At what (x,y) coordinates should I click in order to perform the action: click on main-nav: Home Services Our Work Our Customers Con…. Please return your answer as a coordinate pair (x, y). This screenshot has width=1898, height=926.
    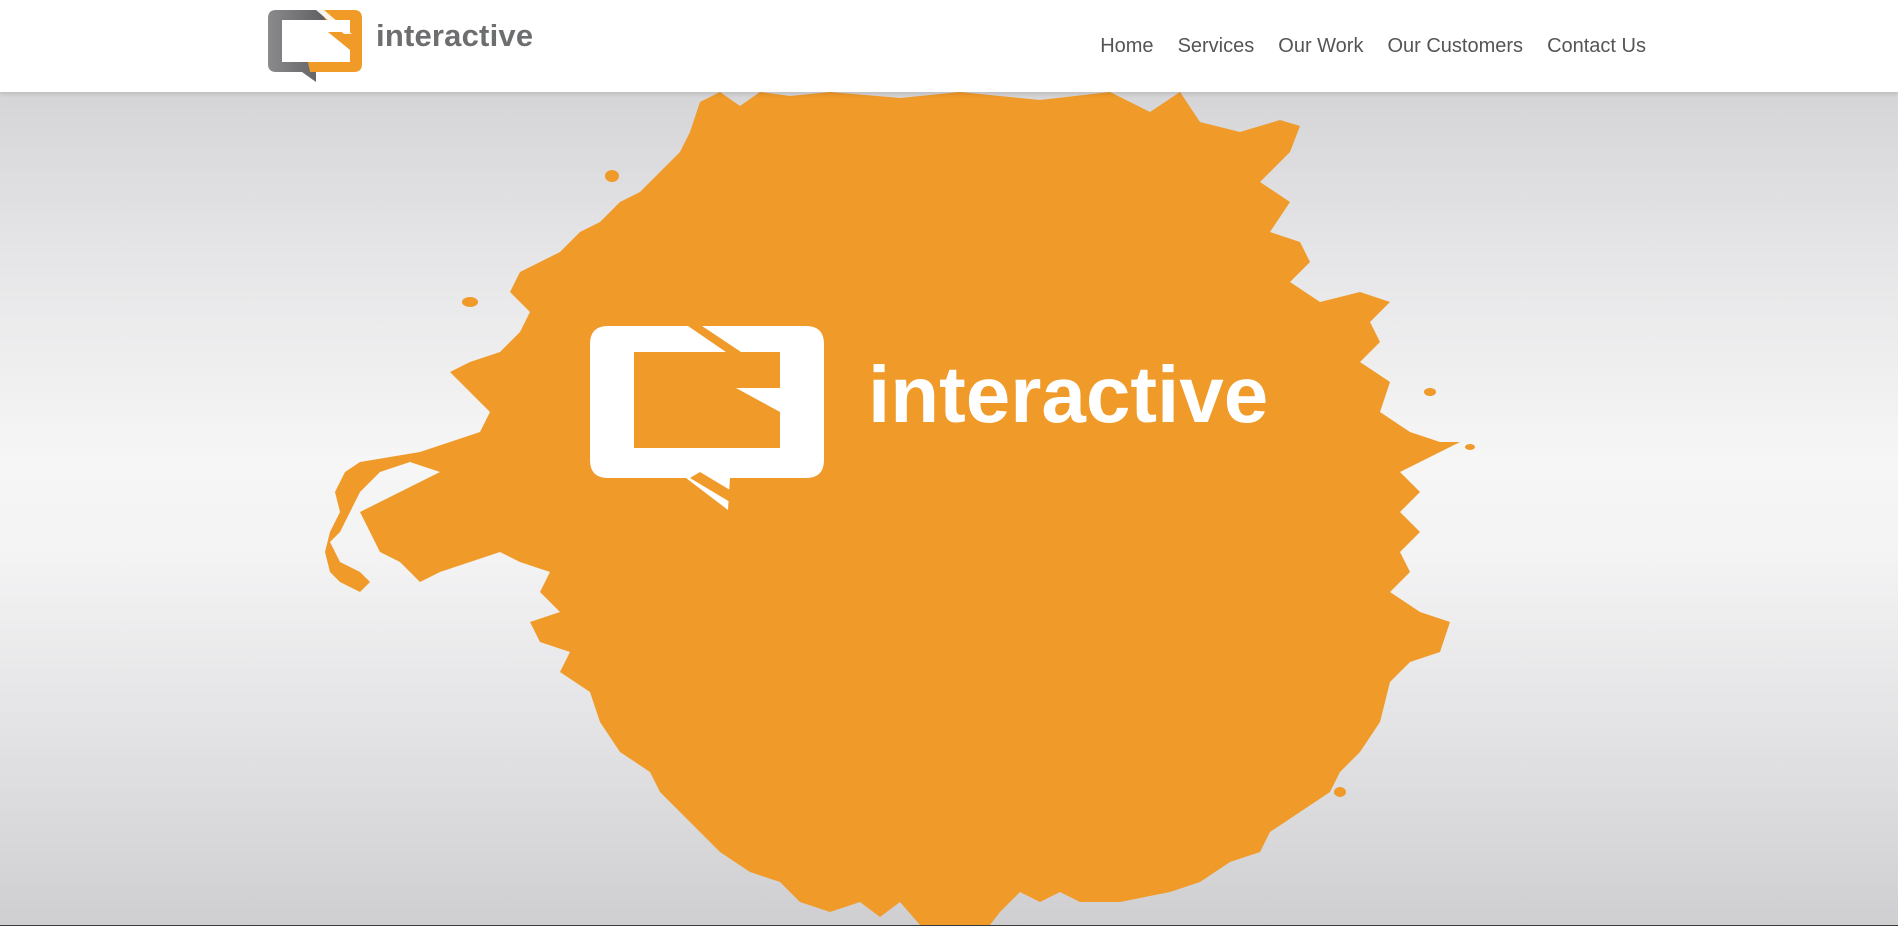
    Looking at the image, I should click on (1367, 46).